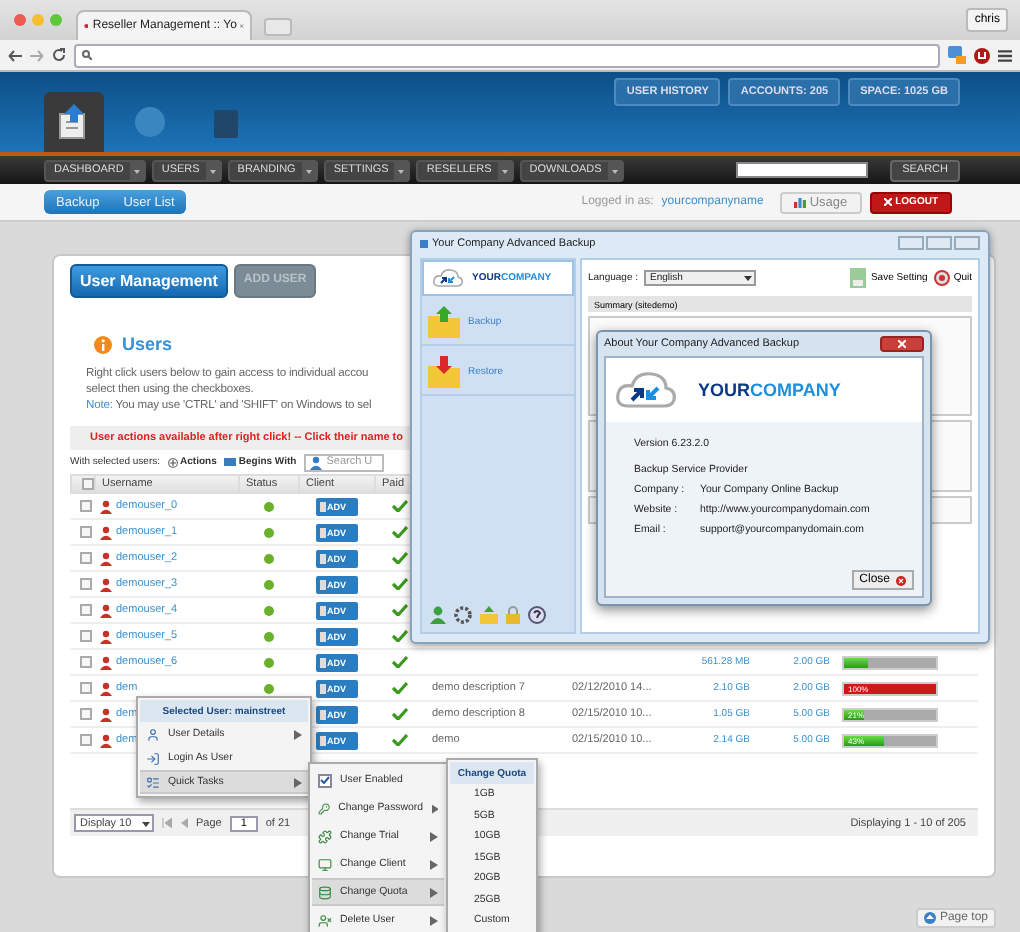 This screenshot has height=932, width=1020. I want to click on minimize-button, so click(911, 243).